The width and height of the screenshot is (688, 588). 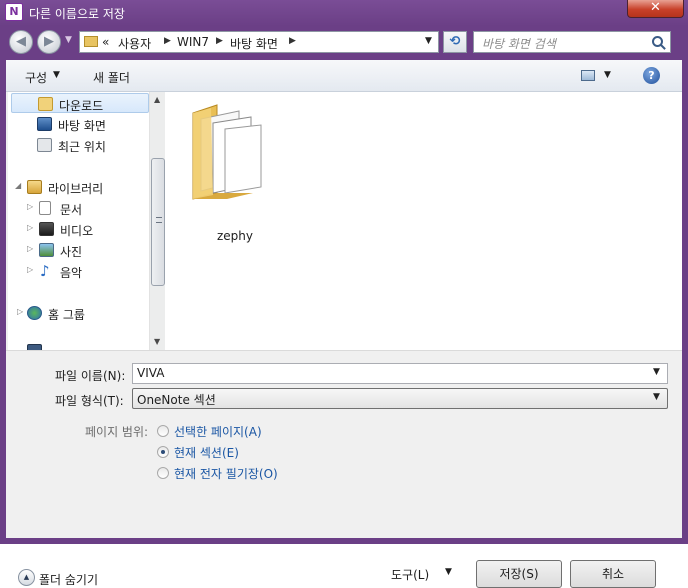 What do you see at coordinates (77, 231) in the screenshot?
I see `nav-item-label: 비디오` at bounding box center [77, 231].